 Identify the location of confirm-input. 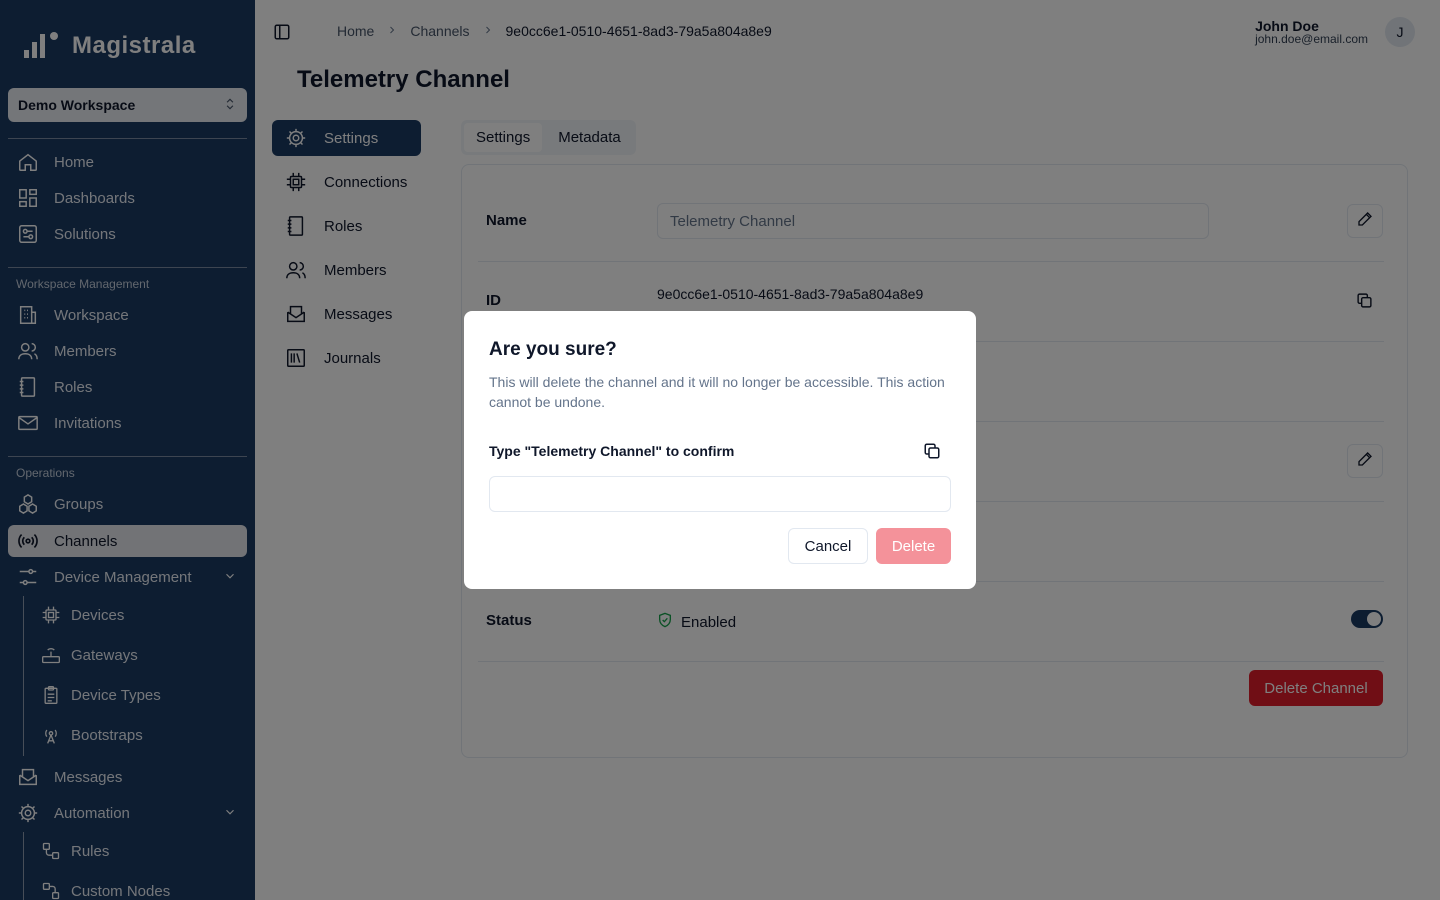
(720, 494).